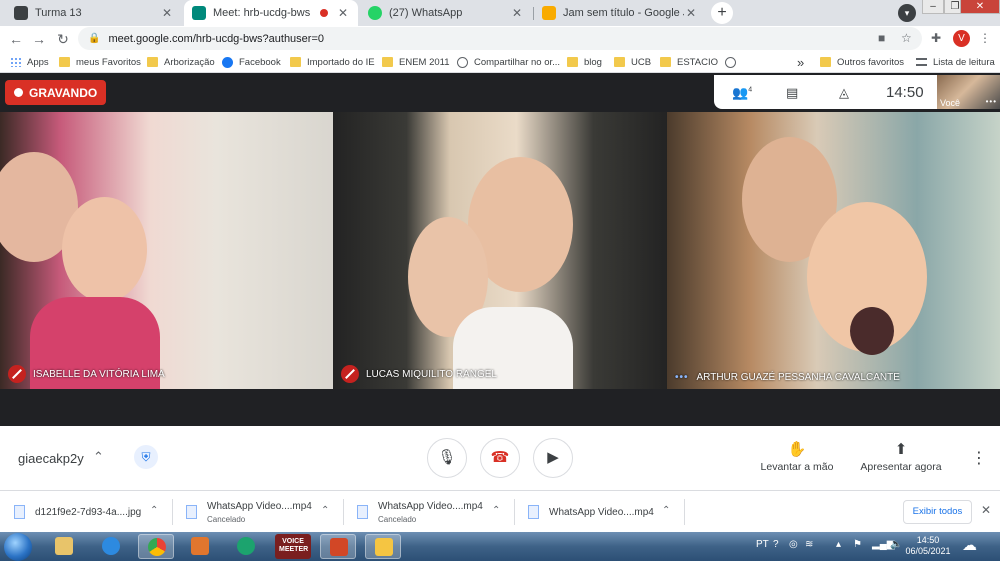 Image resolution: width=1000 pixels, height=561 pixels. What do you see at coordinates (338, 546) in the screenshot?
I see `taskbar-powerpoint` at bounding box center [338, 546].